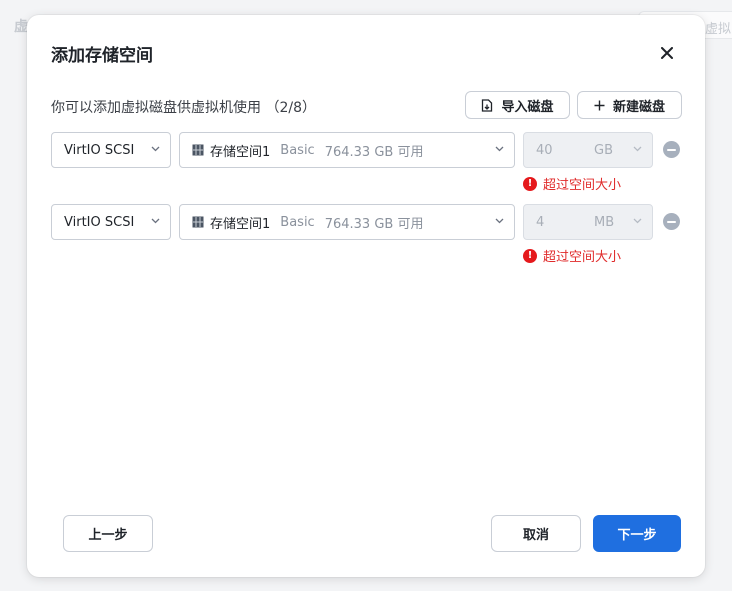  I want to click on dialog-subtitle: 你可以添加虚拟磁盘供虚拟机使用 （2/8）, so click(183, 108).